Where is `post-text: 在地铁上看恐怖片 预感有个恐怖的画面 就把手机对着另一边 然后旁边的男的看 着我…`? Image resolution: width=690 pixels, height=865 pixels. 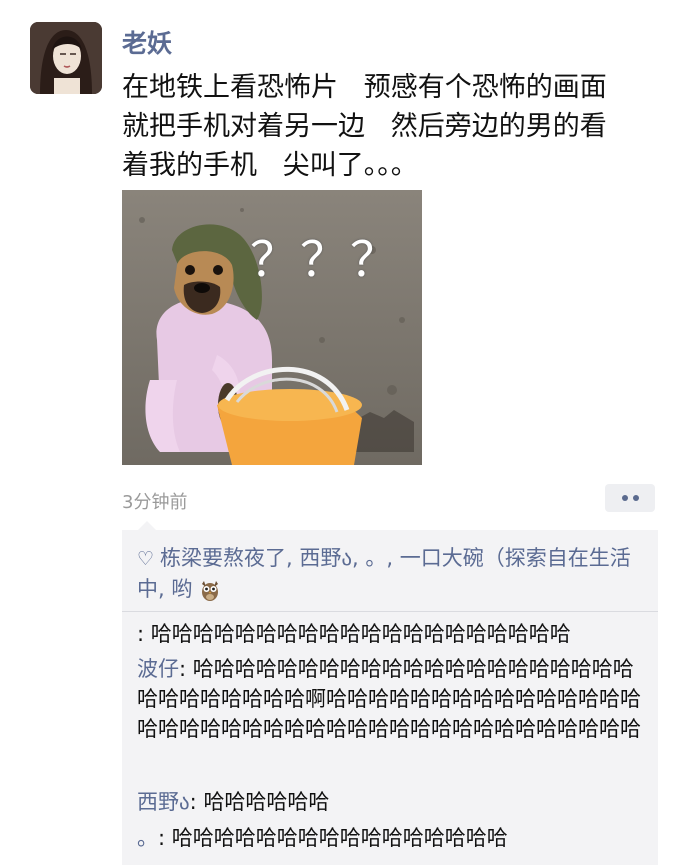 post-text: 在地铁上看恐怖片 预感有个恐怖的画面 就把手机对着另一边 然后旁边的男的看 着我… is located at coordinates (394, 126).